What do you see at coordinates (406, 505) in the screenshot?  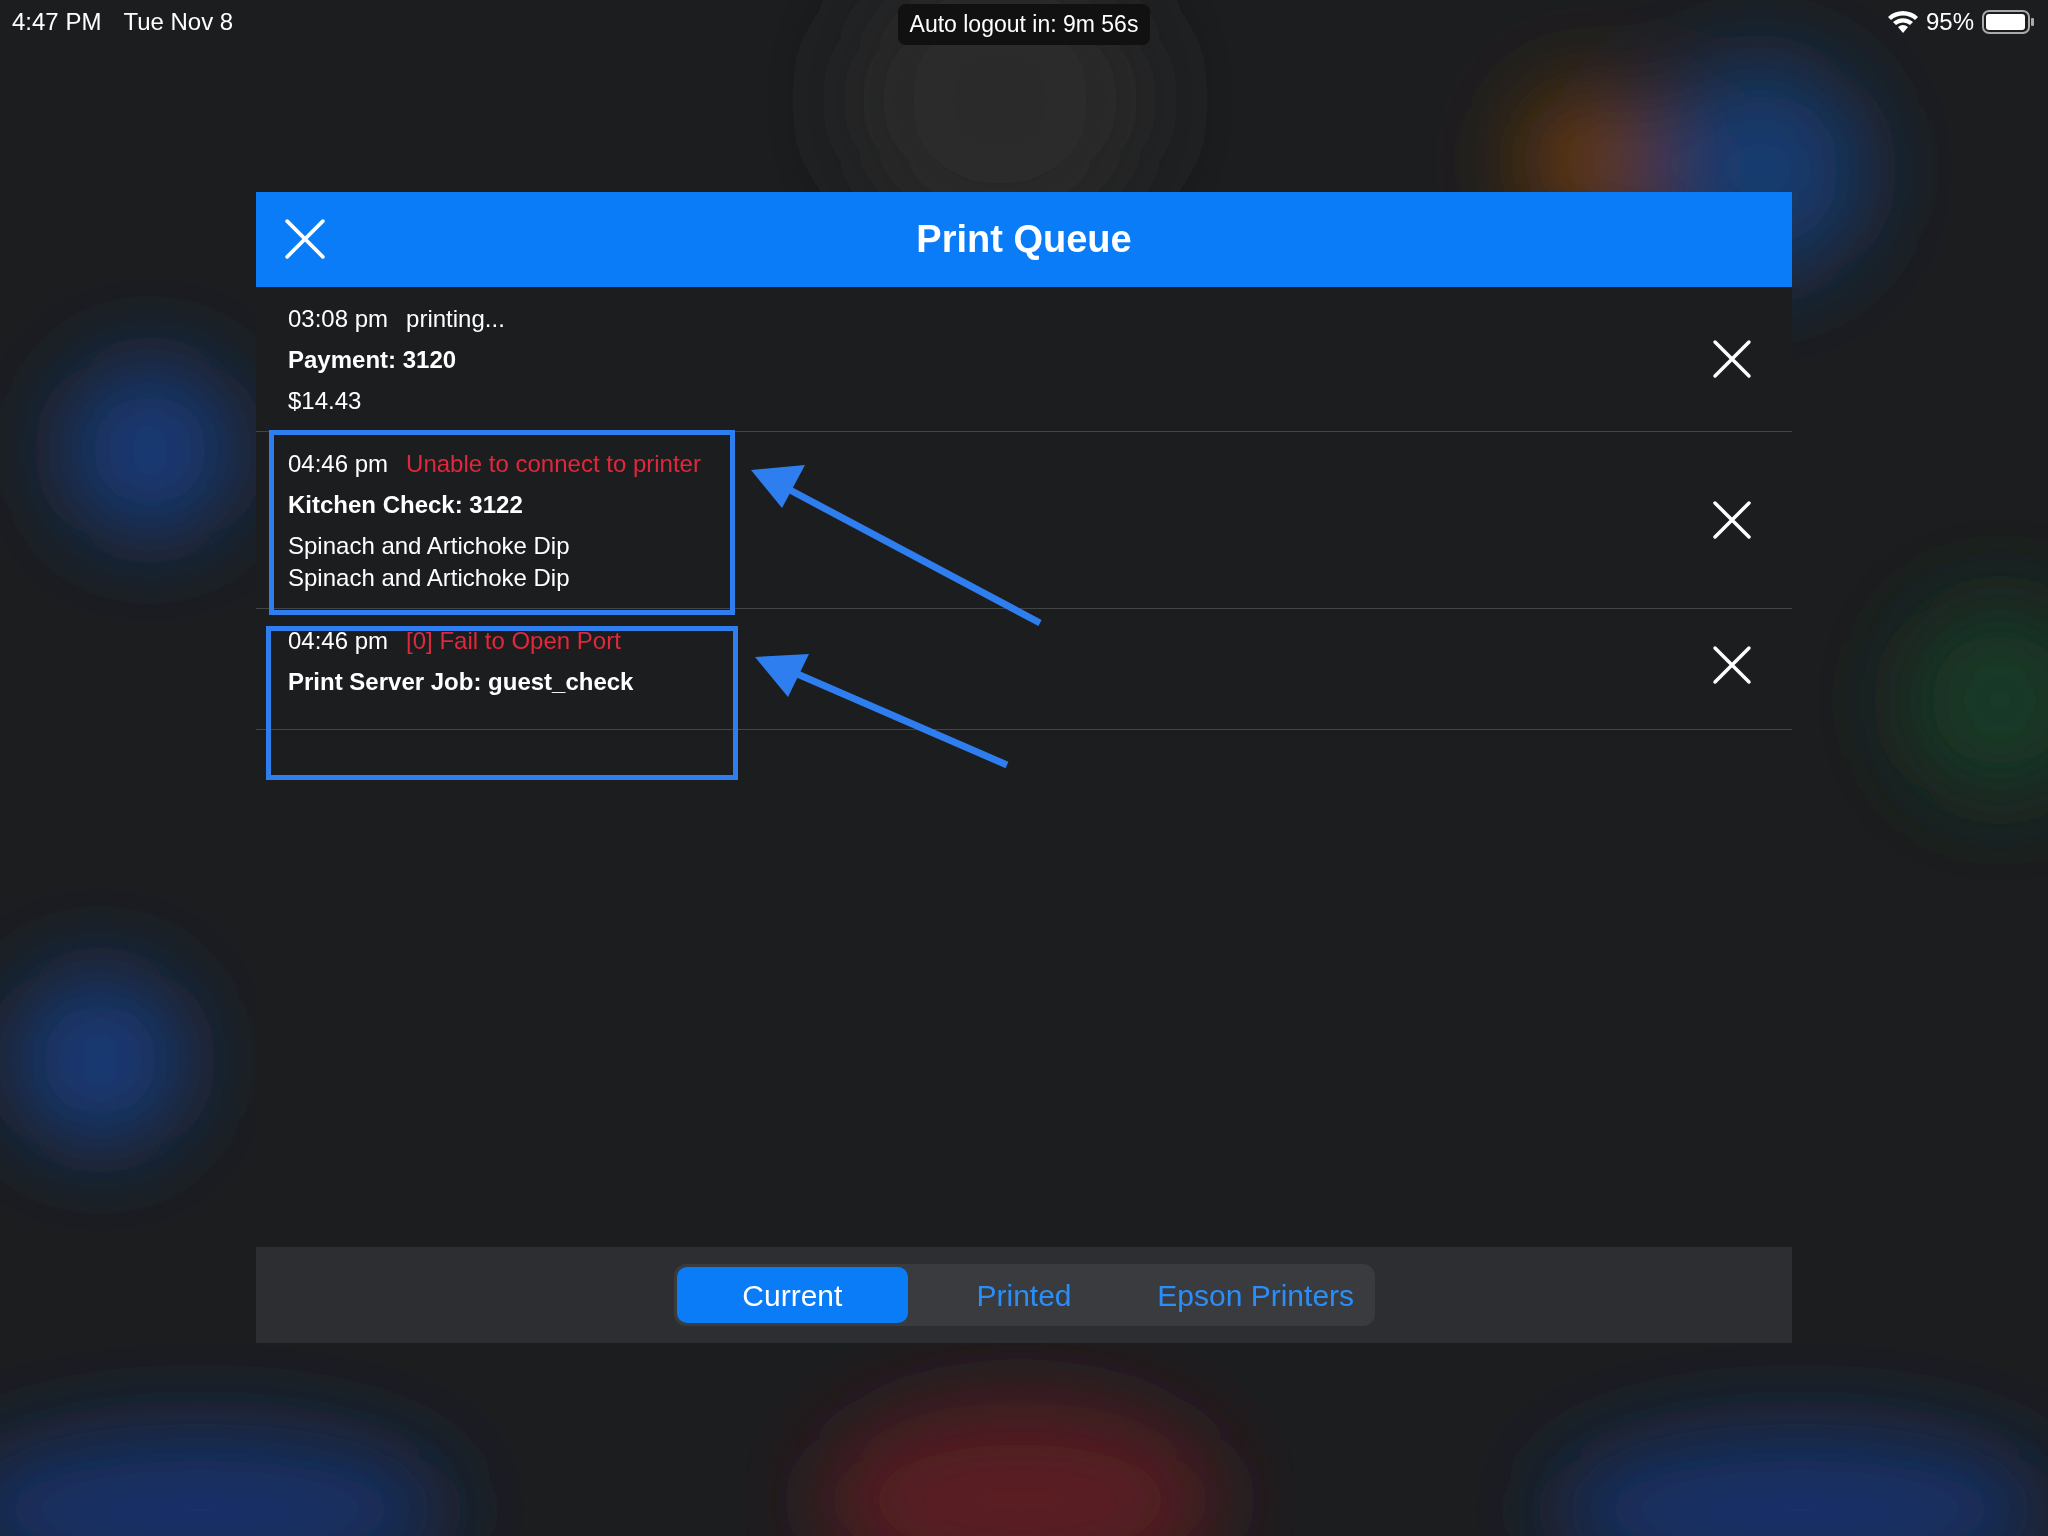 I see `job-title: Kitchen Check: 3122` at bounding box center [406, 505].